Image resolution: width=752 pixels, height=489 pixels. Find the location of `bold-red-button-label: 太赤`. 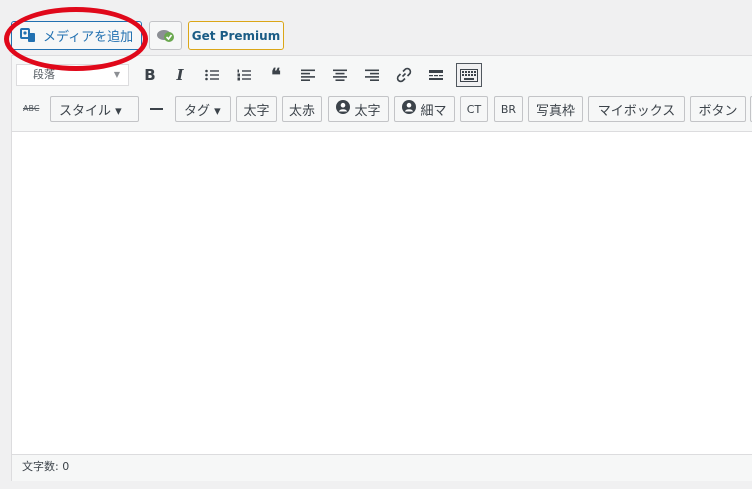

bold-red-button-label: 太赤 is located at coordinates (301, 111).